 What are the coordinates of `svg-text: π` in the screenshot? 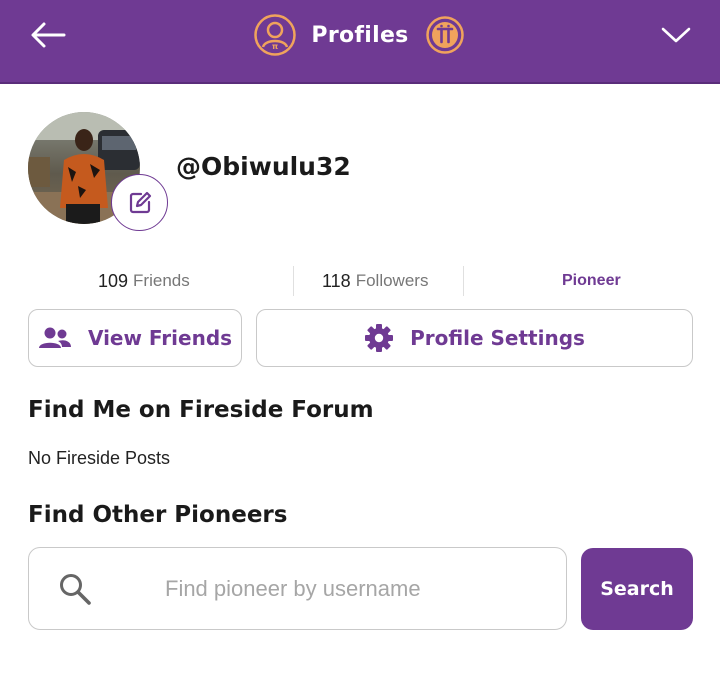 It's located at (275, 46).